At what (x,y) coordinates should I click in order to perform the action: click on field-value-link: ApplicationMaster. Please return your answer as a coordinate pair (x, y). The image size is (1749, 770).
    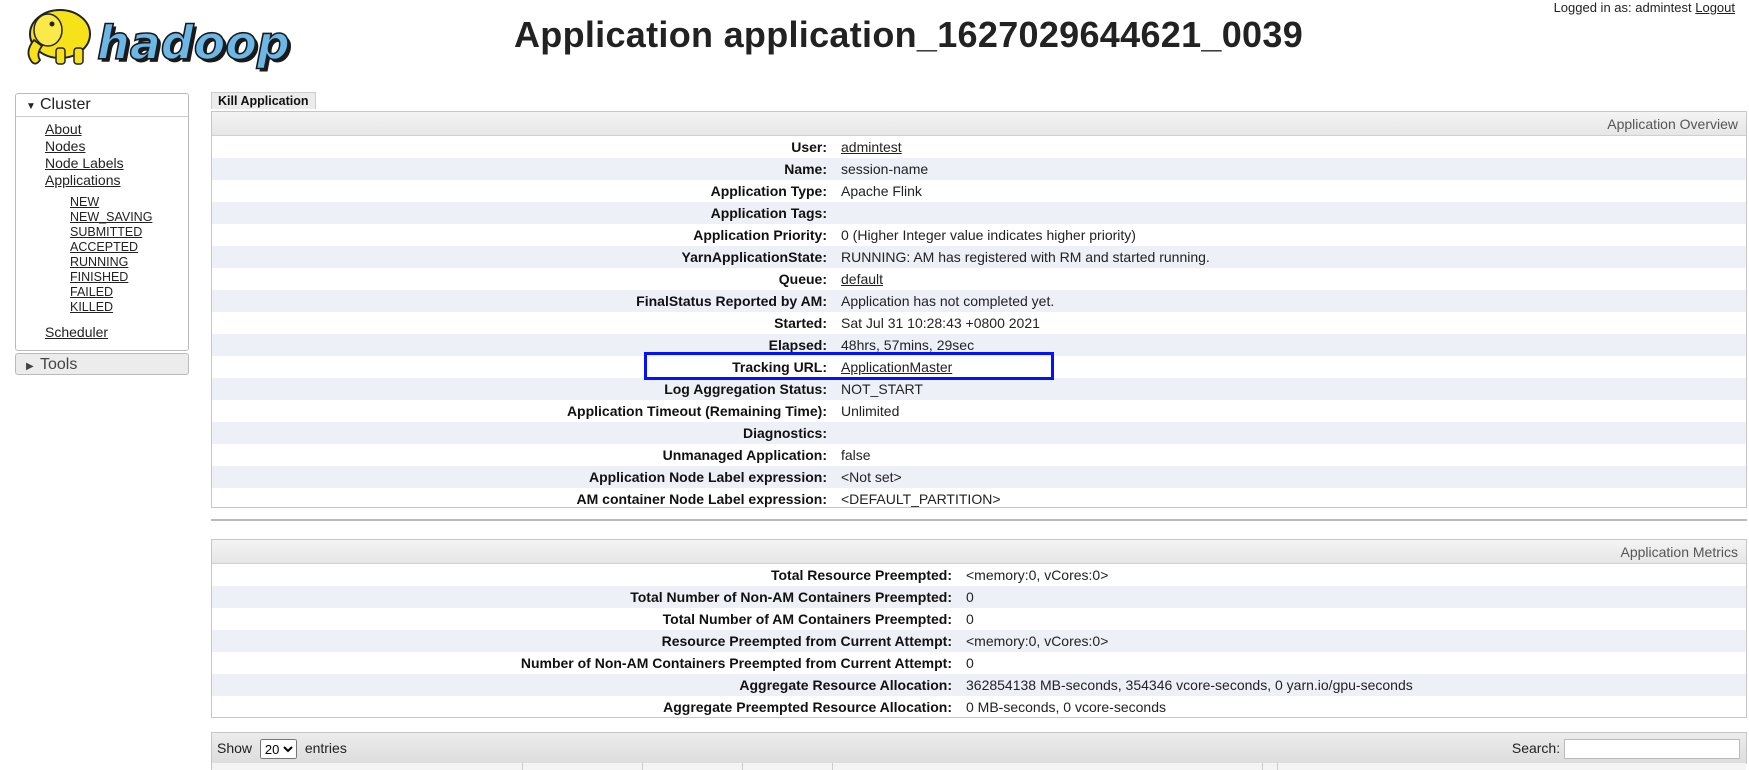
    Looking at the image, I should click on (896, 367).